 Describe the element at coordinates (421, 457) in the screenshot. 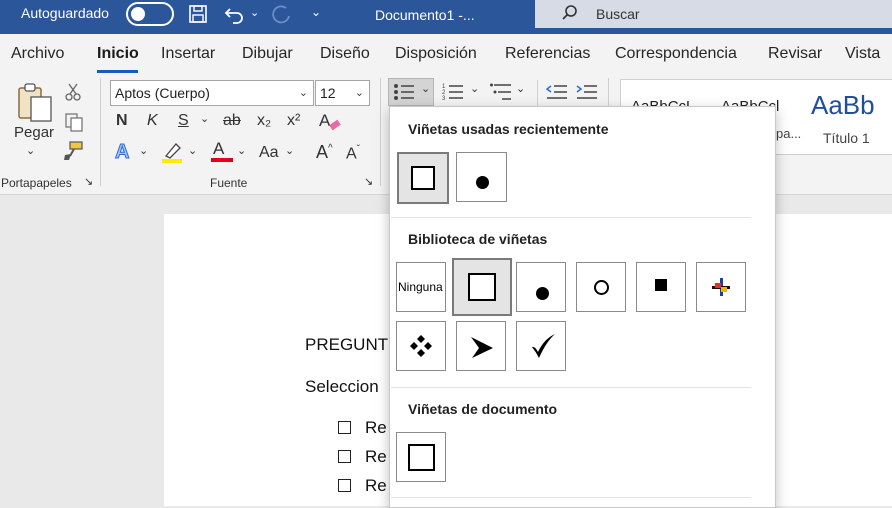

I see `bullet-document-square` at that location.